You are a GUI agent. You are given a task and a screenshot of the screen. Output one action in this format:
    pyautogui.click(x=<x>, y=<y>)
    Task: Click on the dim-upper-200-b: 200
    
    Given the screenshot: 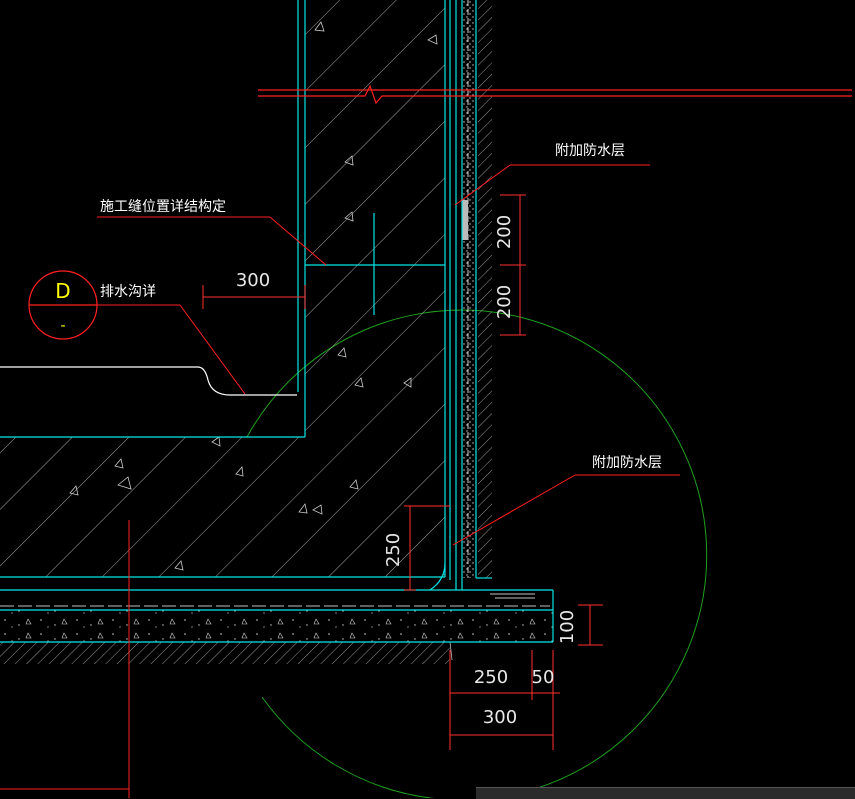 What is the action you would take?
    pyautogui.click(x=504, y=302)
    